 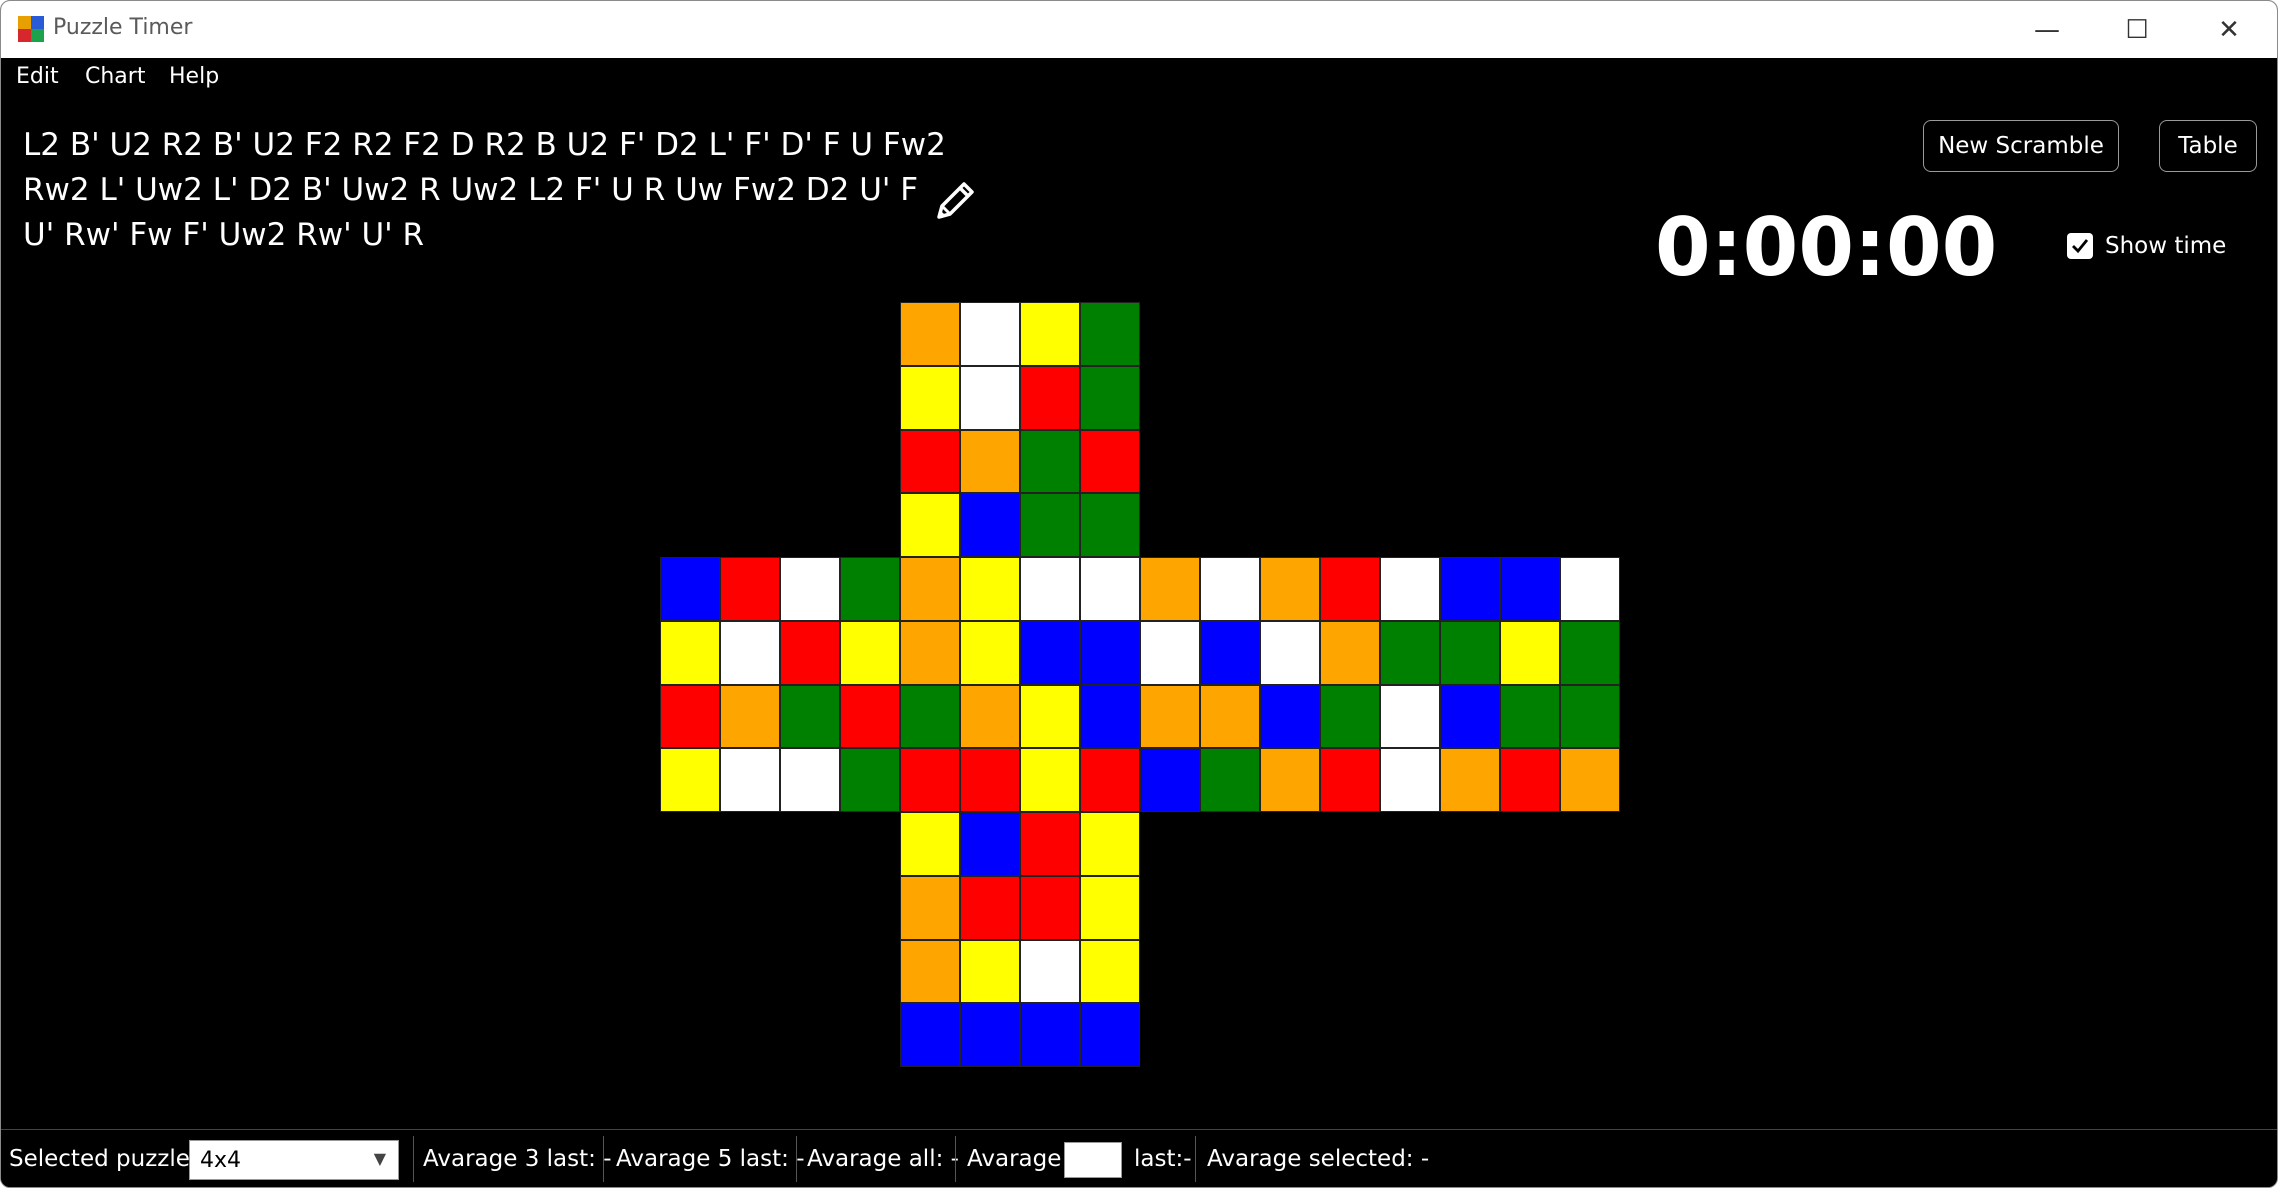 I want to click on close-button: ✕, so click(x=2229, y=29).